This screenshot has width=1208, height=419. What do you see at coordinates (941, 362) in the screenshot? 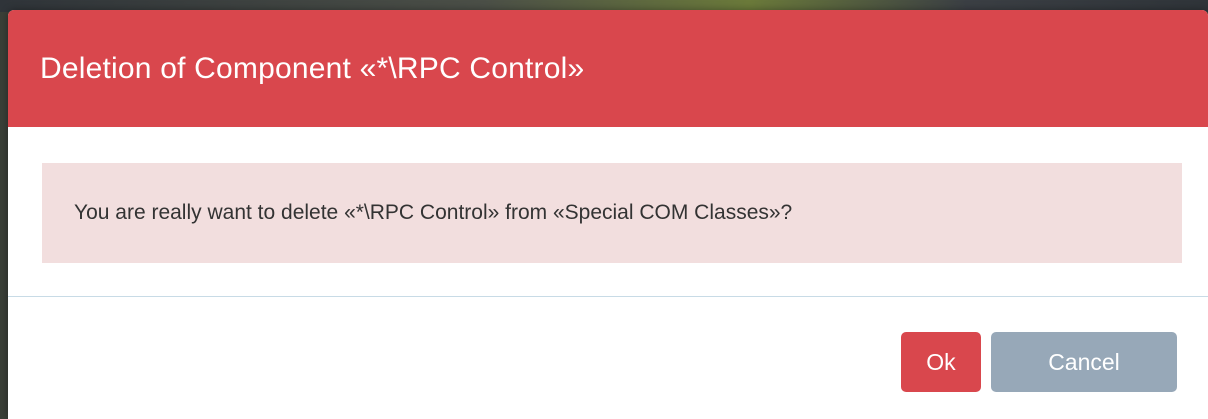
I see `ok-button: Ok` at bounding box center [941, 362].